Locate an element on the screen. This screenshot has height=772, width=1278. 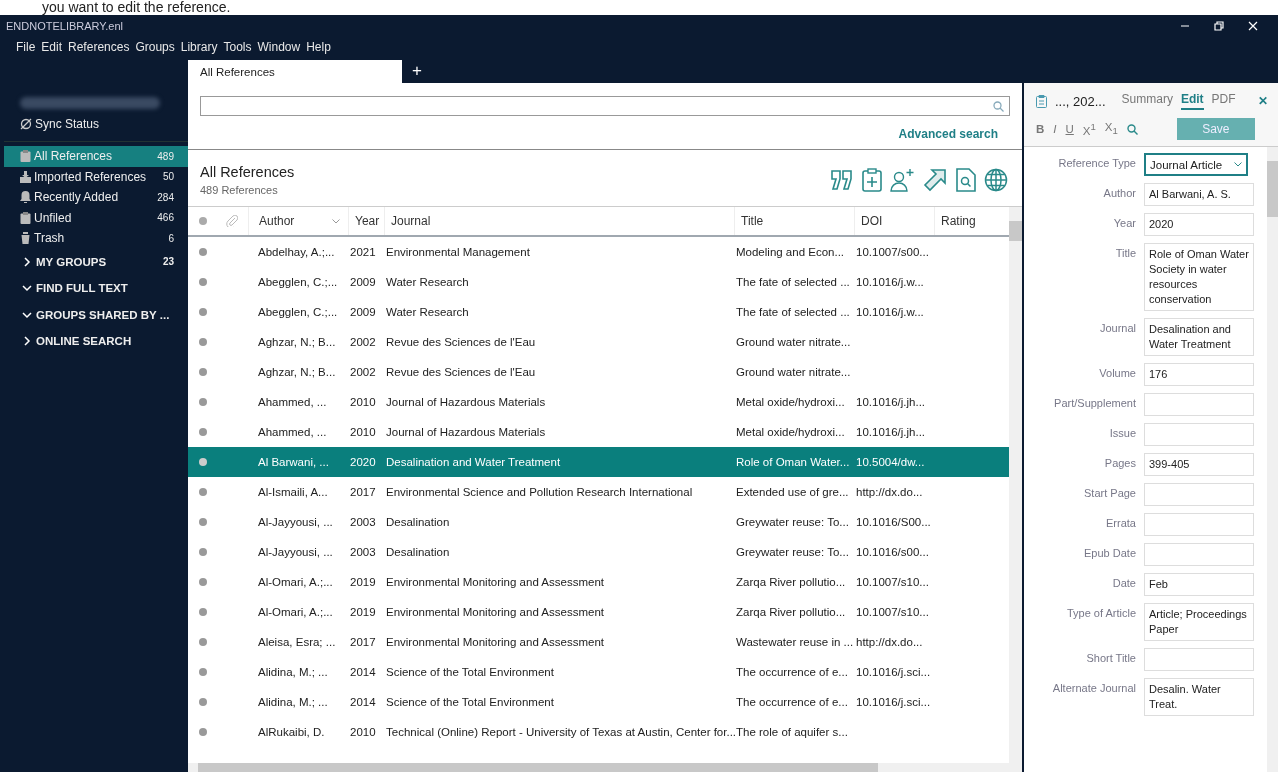
field-label: Alternate Journal is located at coordinates (1093, 687).